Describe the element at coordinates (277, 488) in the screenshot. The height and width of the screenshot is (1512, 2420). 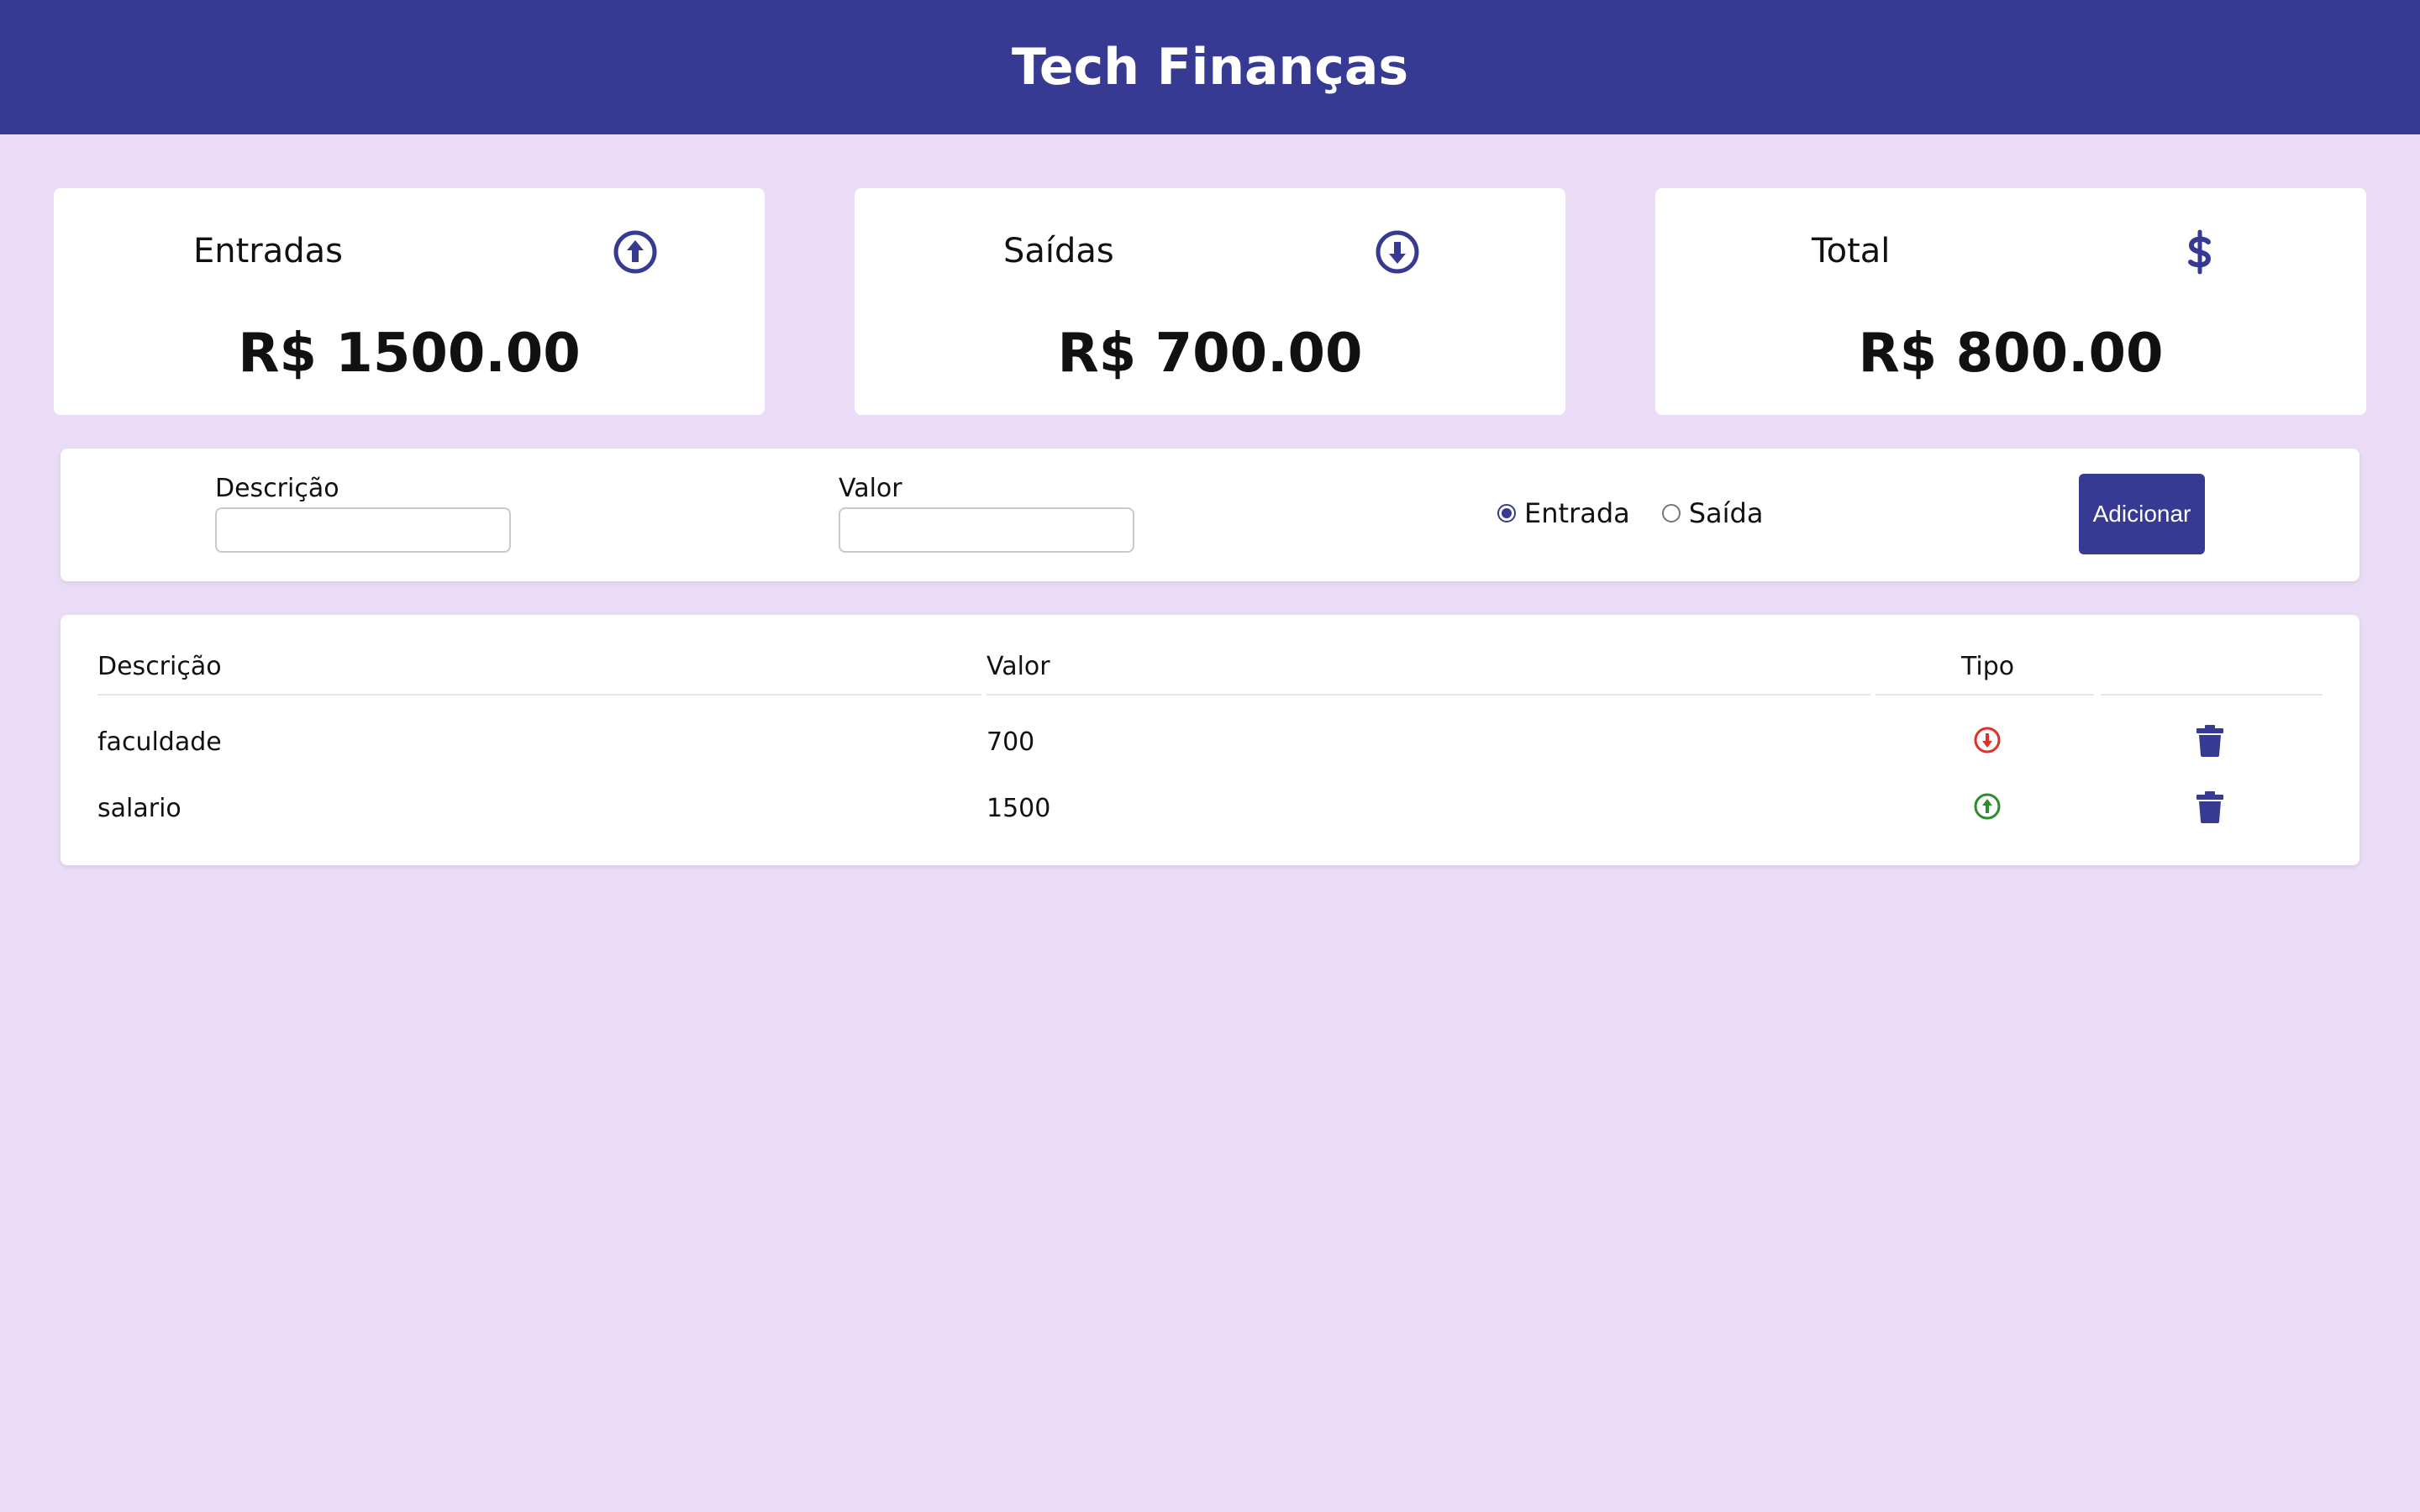
I see `descricao-label: Descrição` at that location.